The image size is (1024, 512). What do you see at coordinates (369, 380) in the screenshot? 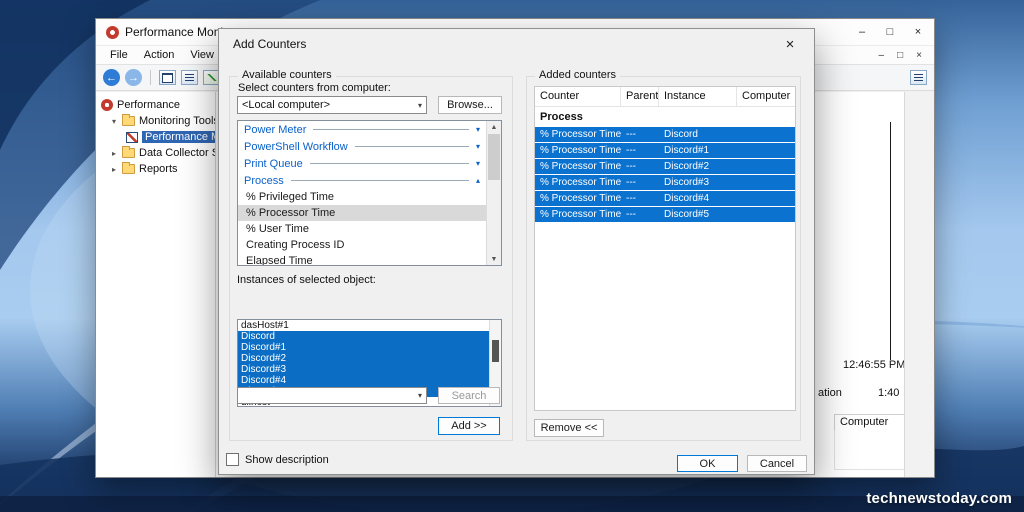
I see `instance-row: Discord#4` at bounding box center [369, 380].